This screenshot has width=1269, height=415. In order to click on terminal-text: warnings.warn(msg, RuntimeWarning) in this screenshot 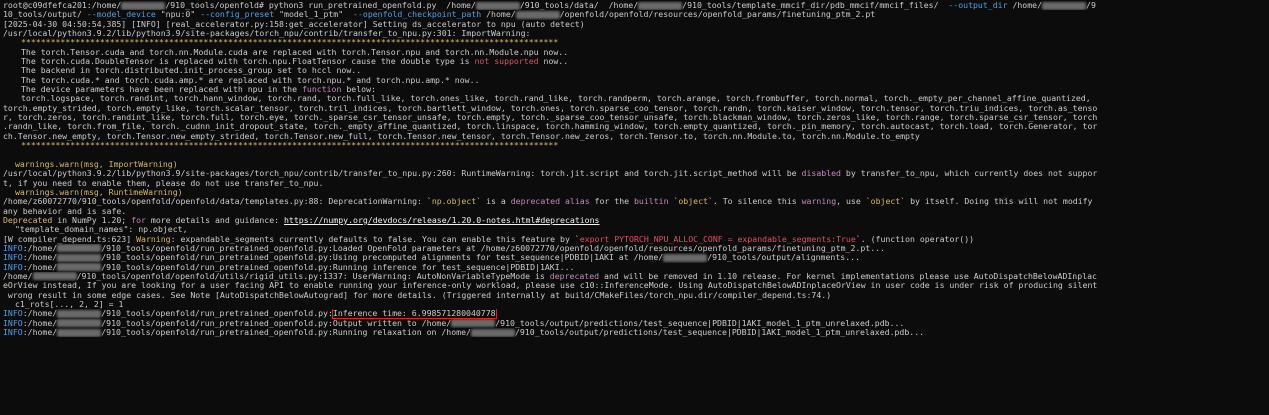, I will do `click(99, 192)`.